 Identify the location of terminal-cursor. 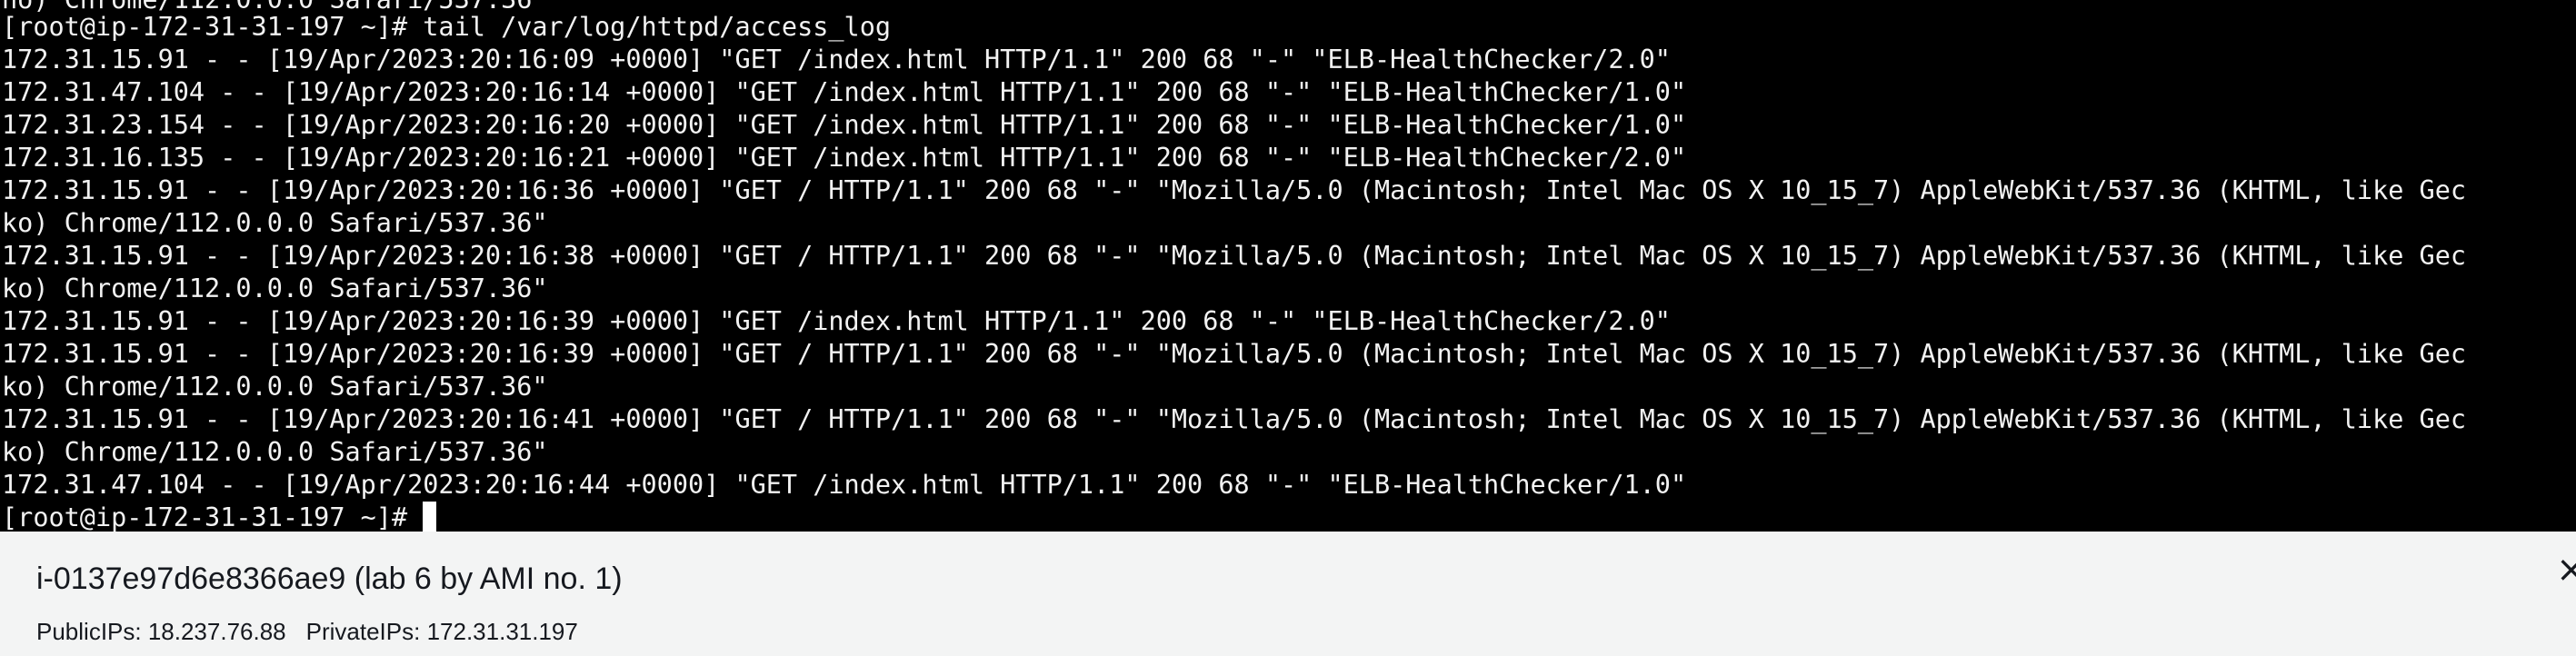
(430, 517).